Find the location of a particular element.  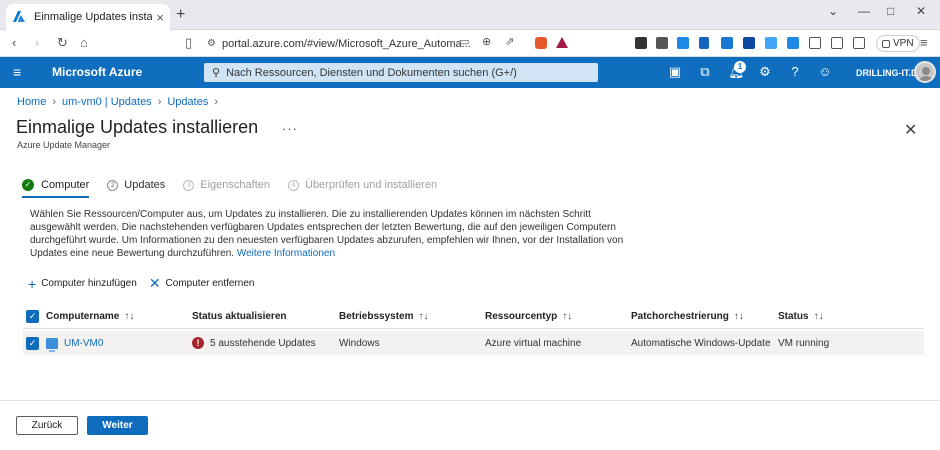

step-label: Überprüfen und installieren is located at coordinates (371, 185).